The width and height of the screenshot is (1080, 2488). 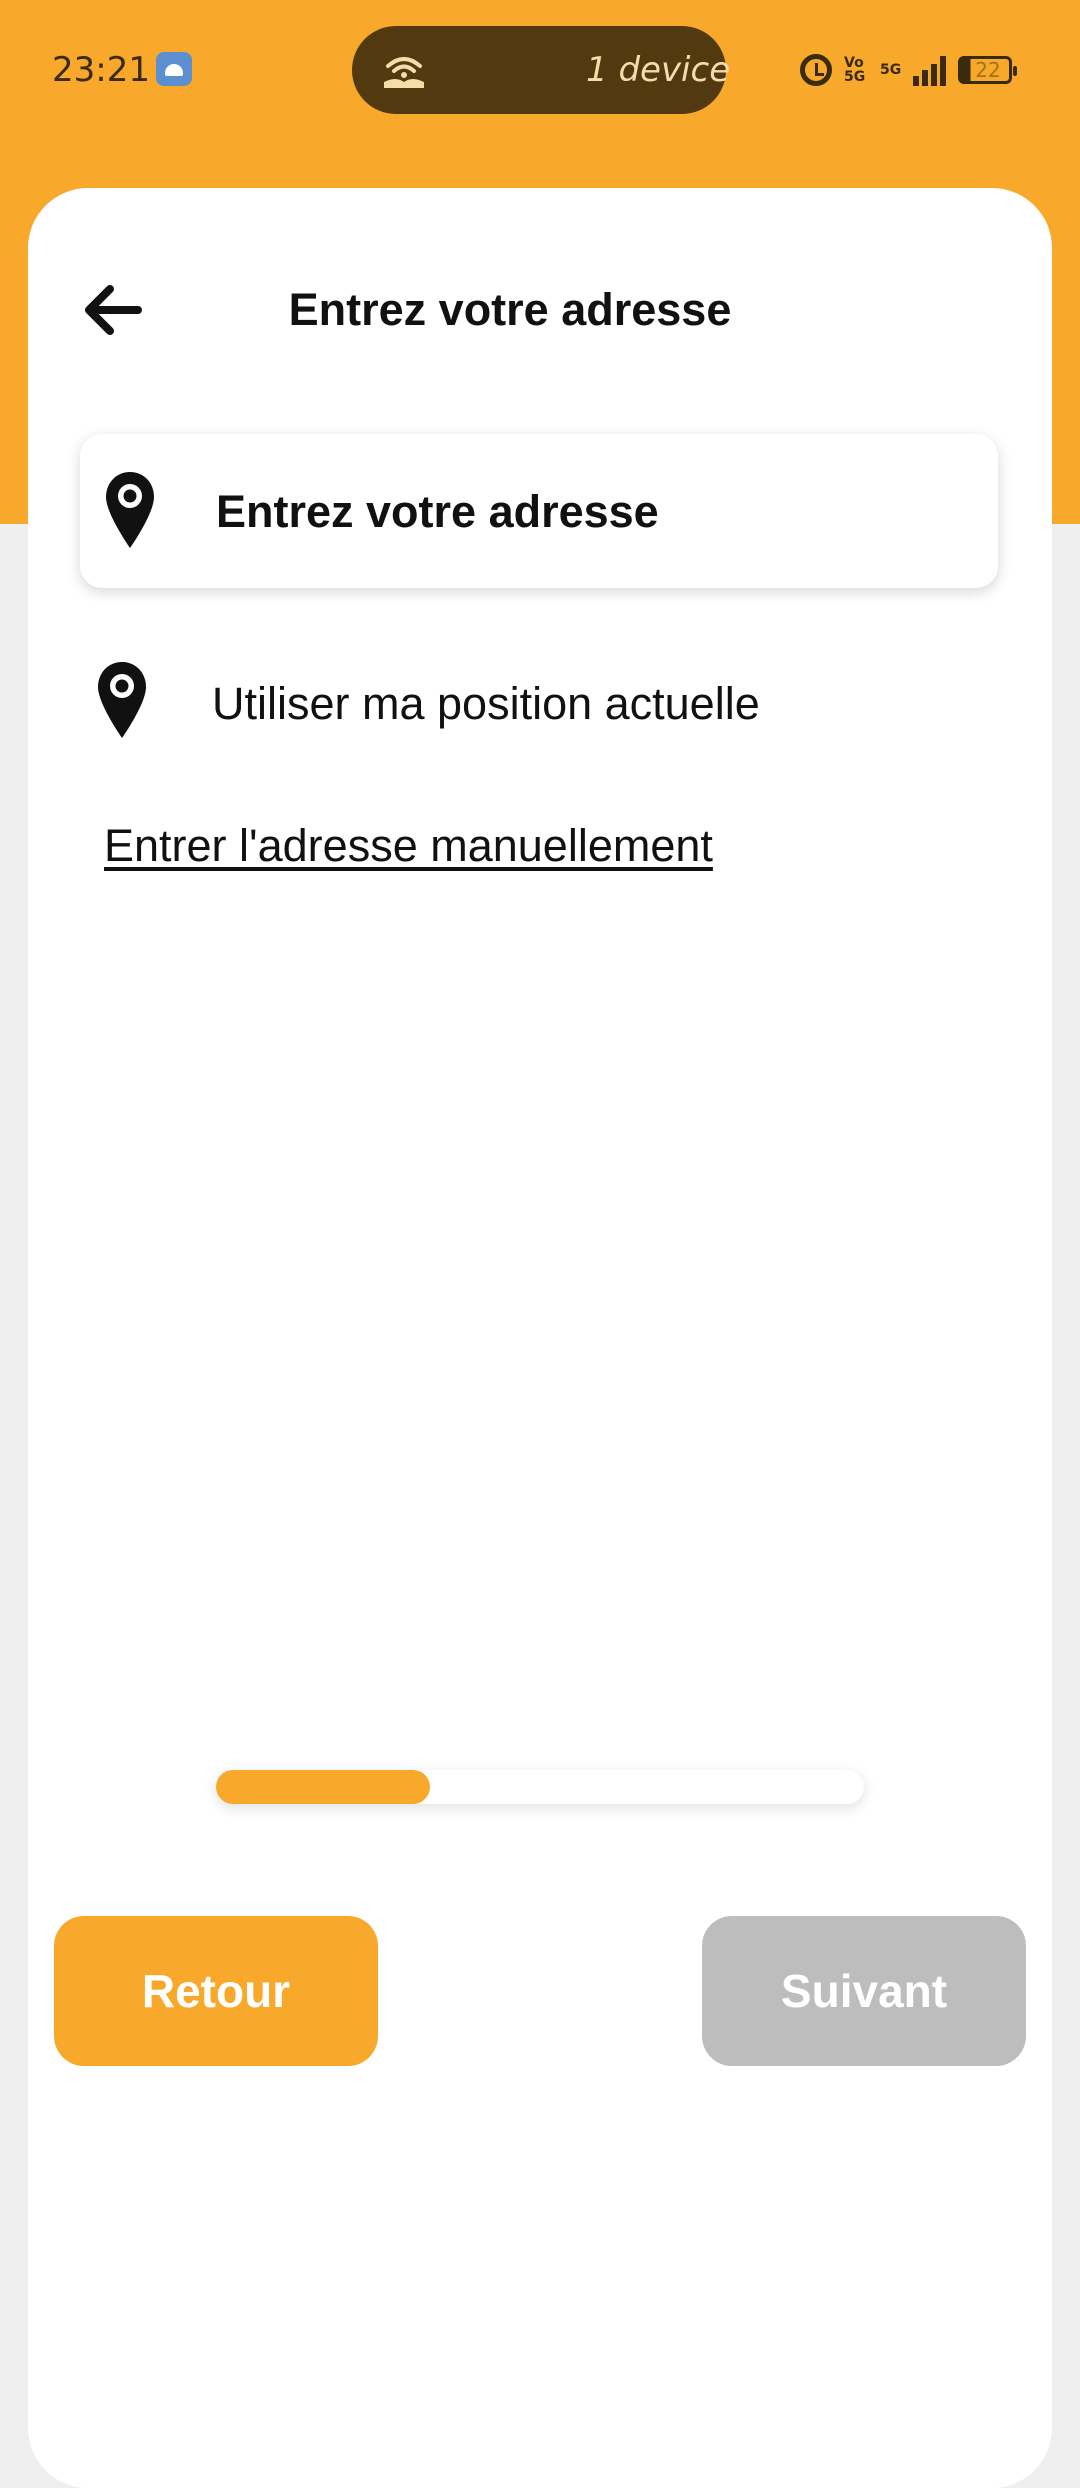 What do you see at coordinates (891, 70) in the screenshot?
I see `network-type-label: 5G` at bounding box center [891, 70].